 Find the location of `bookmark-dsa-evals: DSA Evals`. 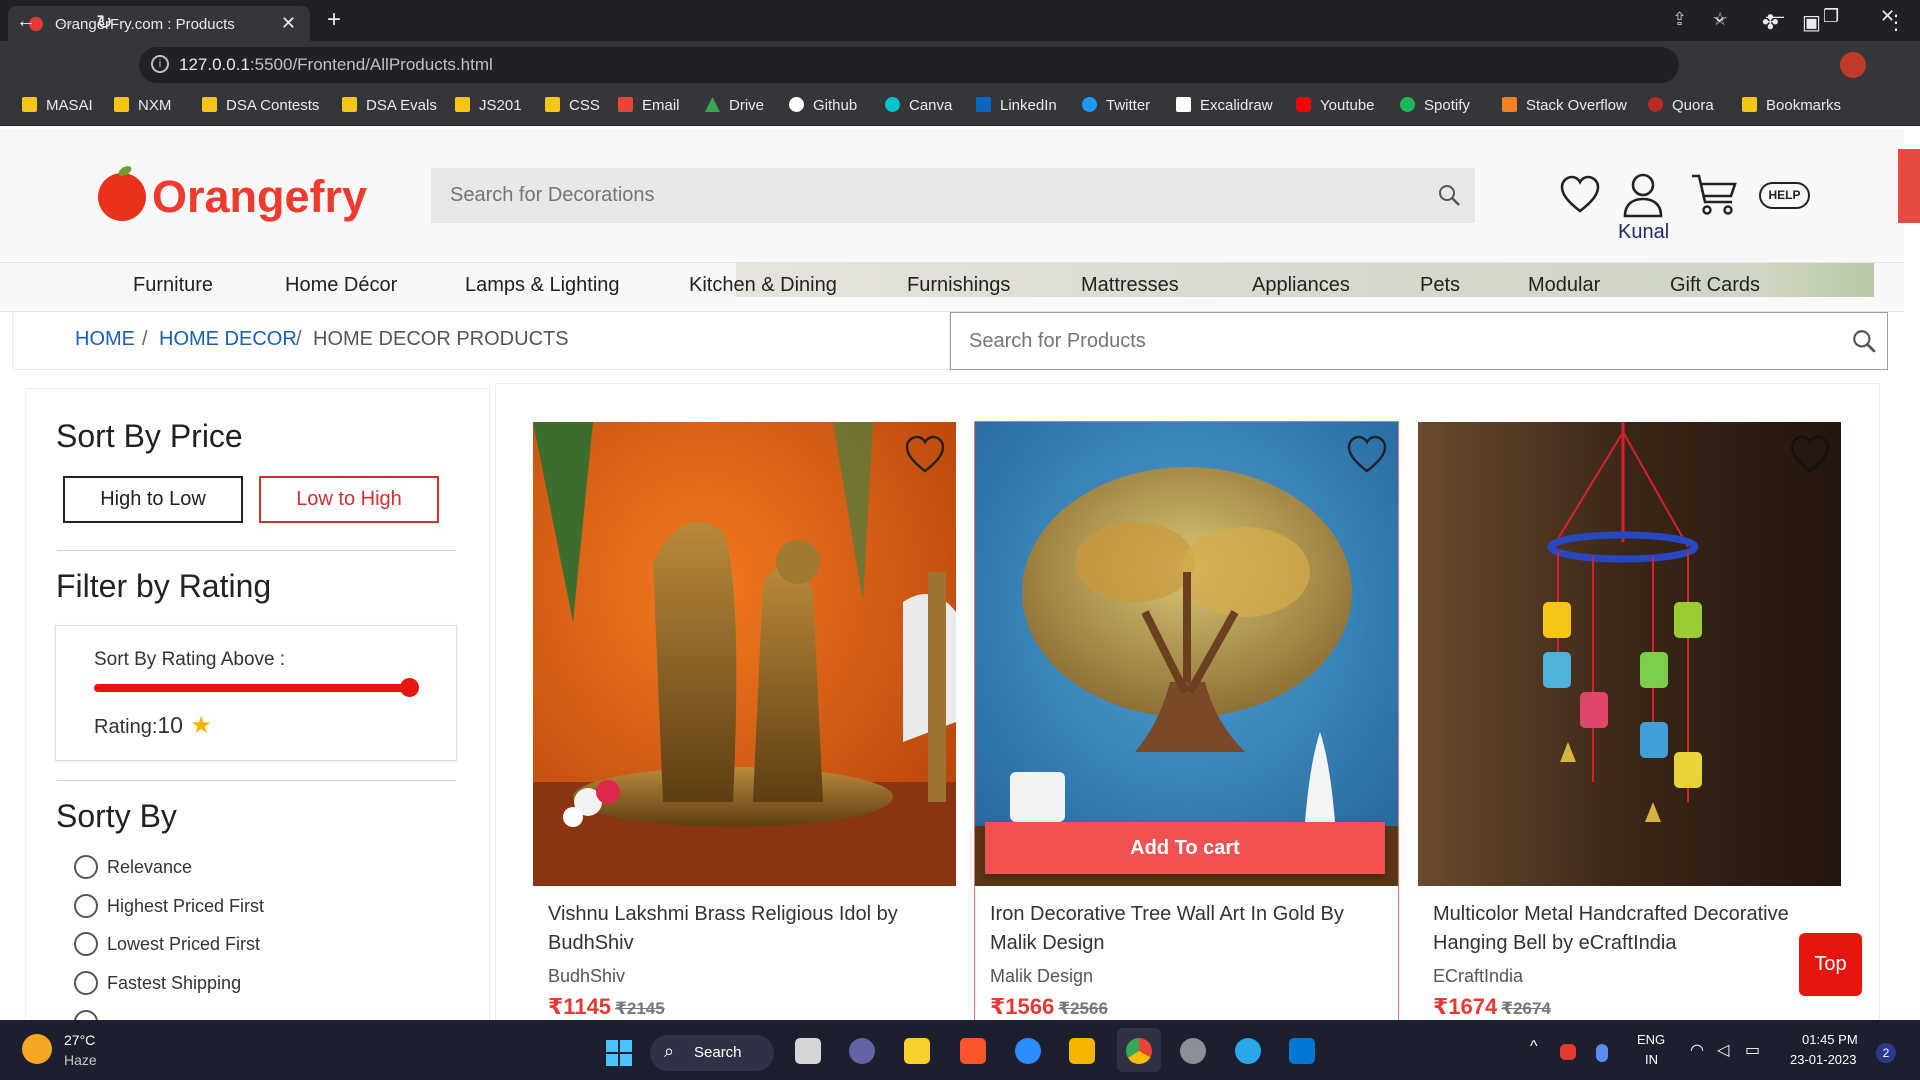

bookmark-dsa-evals: DSA Evals is located at coordinates (389, 107).